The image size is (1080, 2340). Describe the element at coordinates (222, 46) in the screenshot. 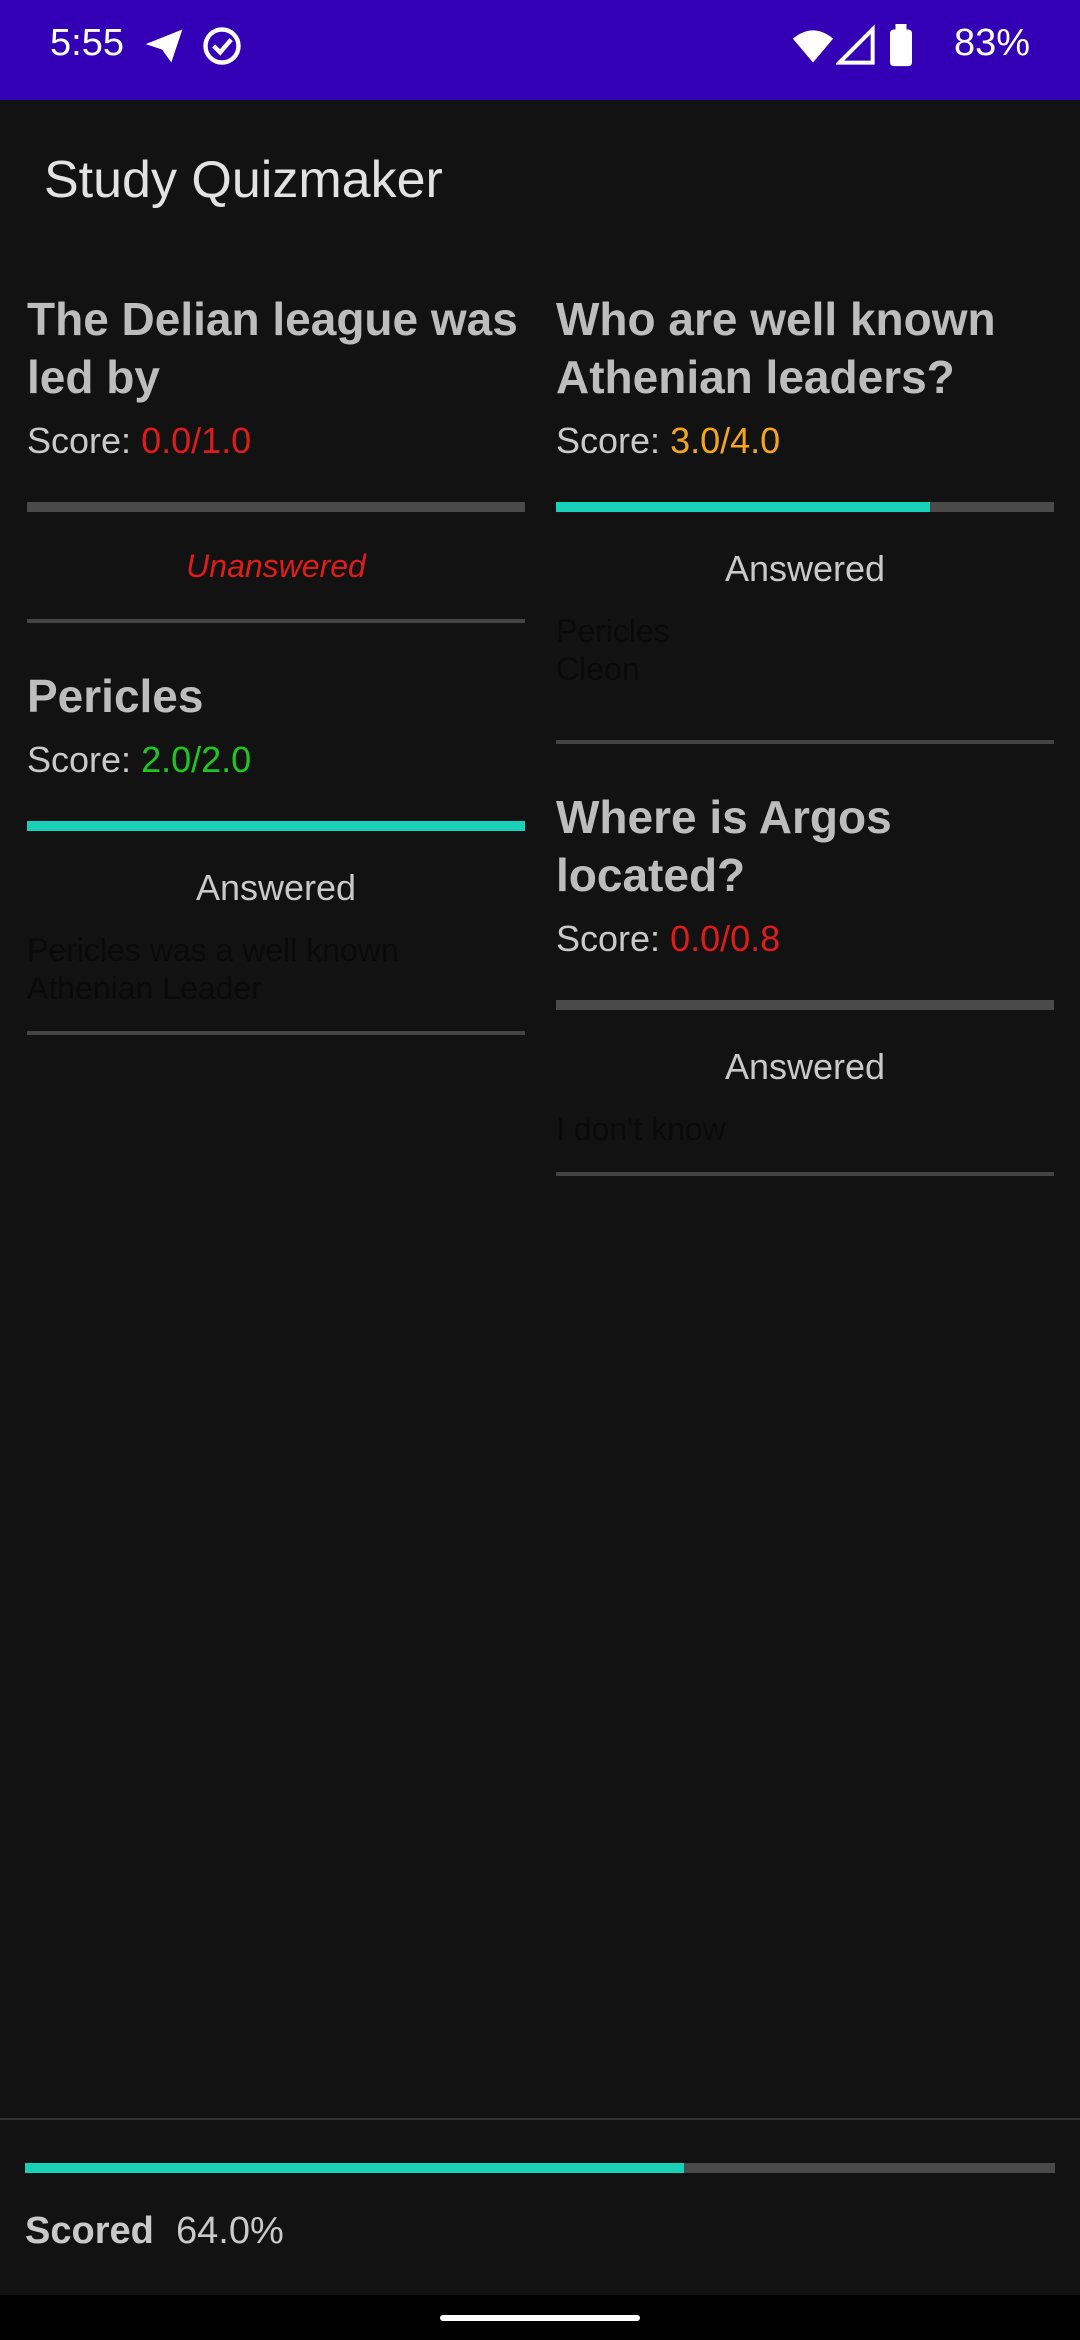

I see `check-circle-icon` at that location.